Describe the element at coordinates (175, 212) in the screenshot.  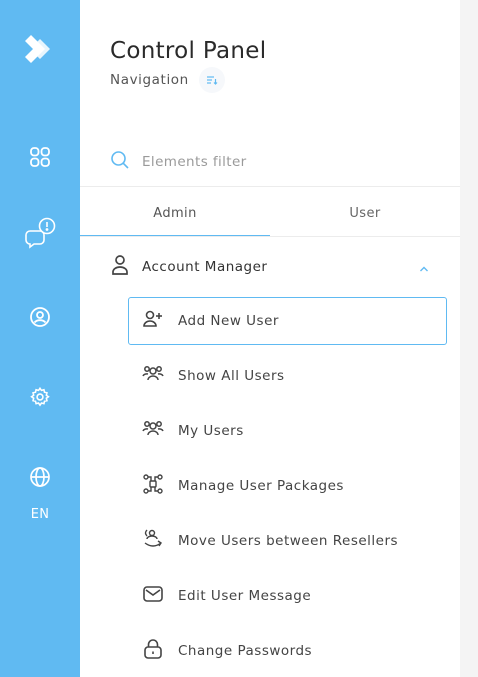
I see `tab-admin: Admin` at that location.